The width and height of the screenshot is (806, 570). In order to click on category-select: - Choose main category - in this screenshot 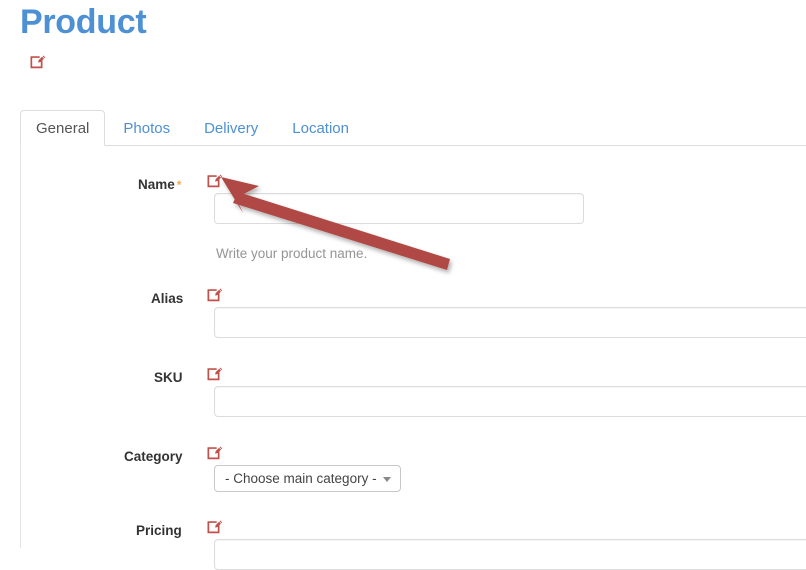, I will do `click(307, 478)`.